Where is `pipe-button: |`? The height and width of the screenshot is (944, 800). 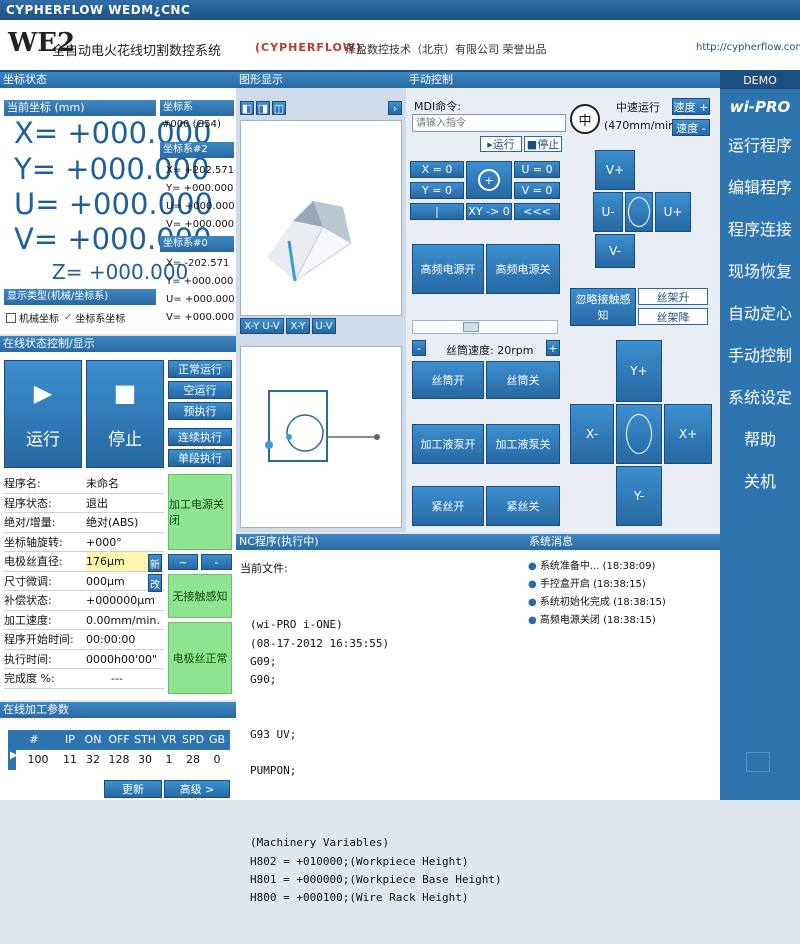 pipe-button: | is located at coordinates (437, 211).